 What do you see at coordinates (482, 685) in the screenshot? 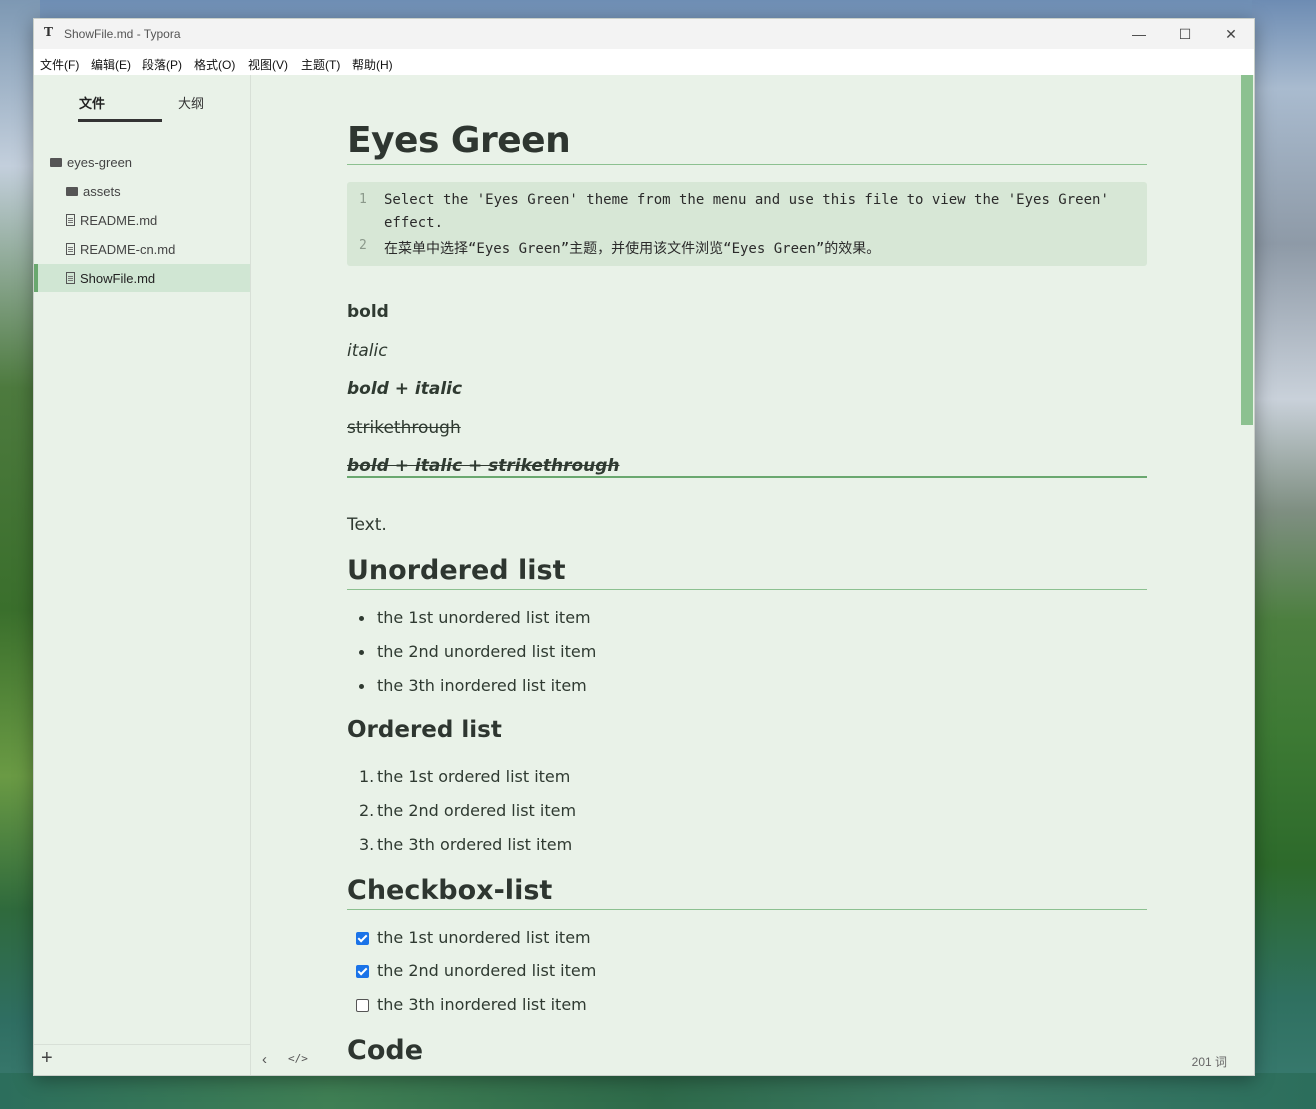
I see `list-item: the 3th inordered list item` at bounding box center [482, 685].